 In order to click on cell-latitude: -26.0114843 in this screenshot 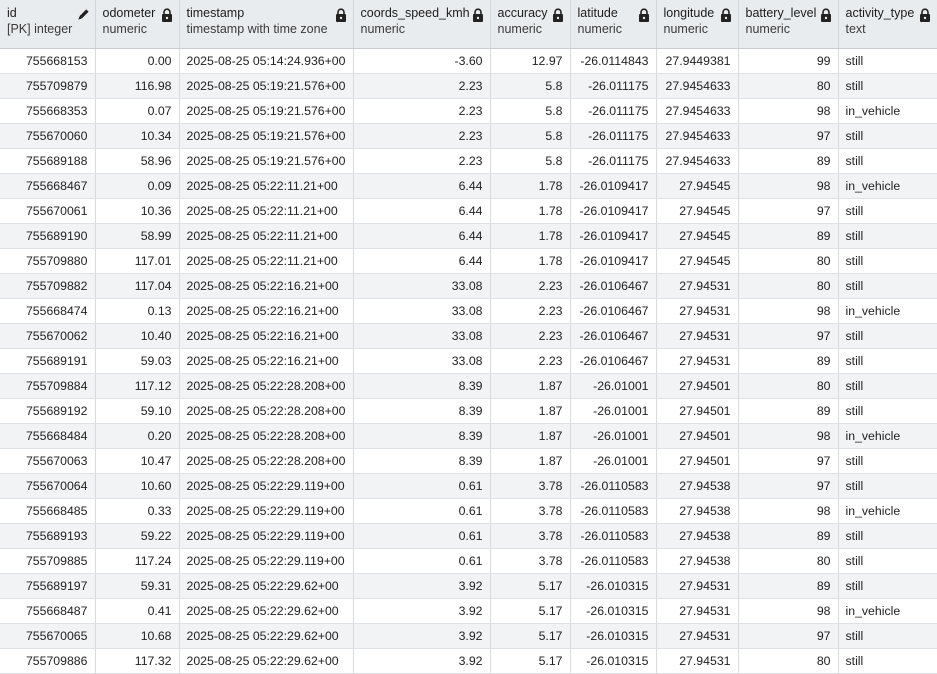, I will do `click(613, 61)`.